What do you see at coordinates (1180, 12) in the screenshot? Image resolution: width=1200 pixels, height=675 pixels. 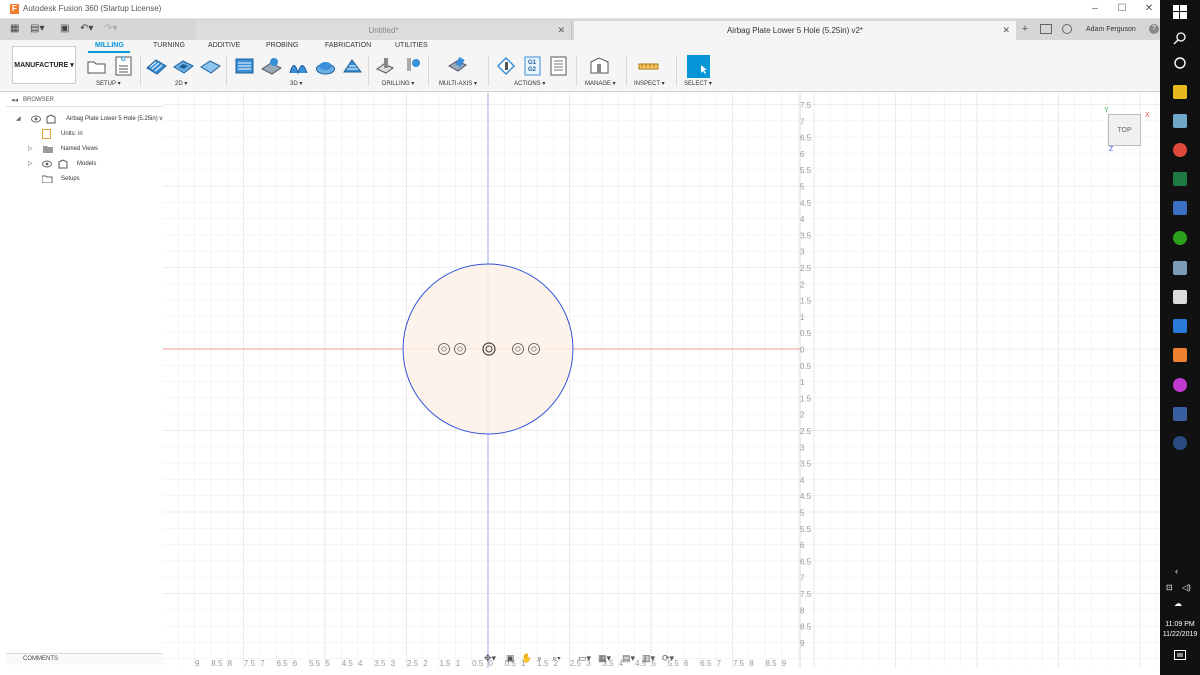 I see `windows-start-icon` at bounding box center [1180, 12].